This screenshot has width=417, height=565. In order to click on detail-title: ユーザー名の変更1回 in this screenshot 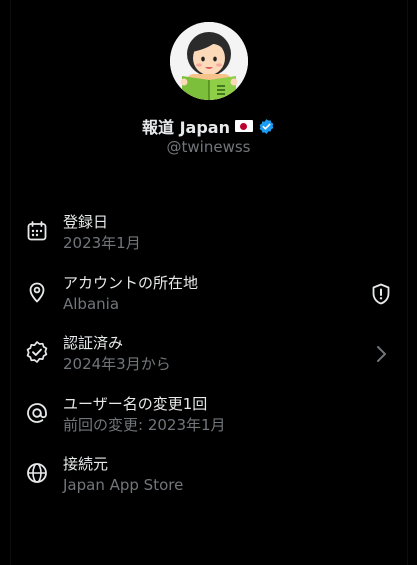, I will do `click(135, 403)`.